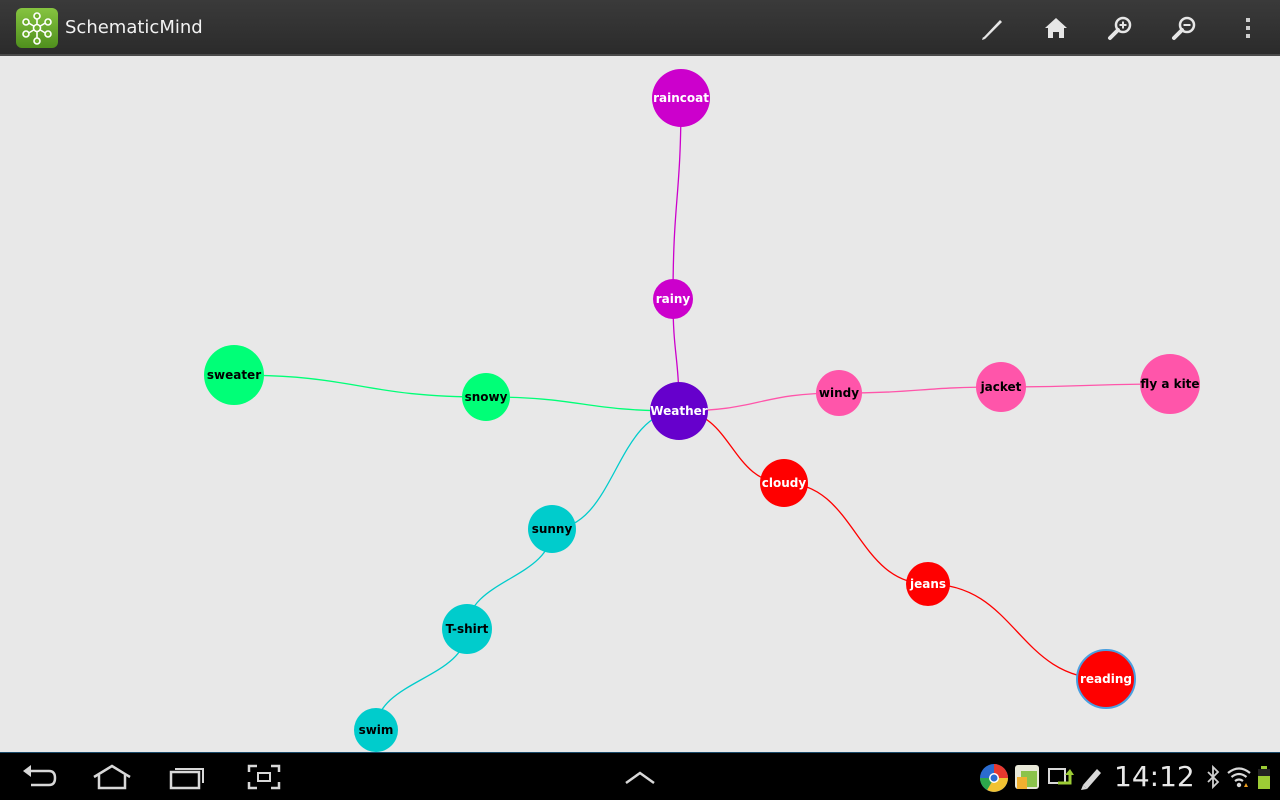 The image size is (1280, 800). I want to click on back-button, so click(39, 777).